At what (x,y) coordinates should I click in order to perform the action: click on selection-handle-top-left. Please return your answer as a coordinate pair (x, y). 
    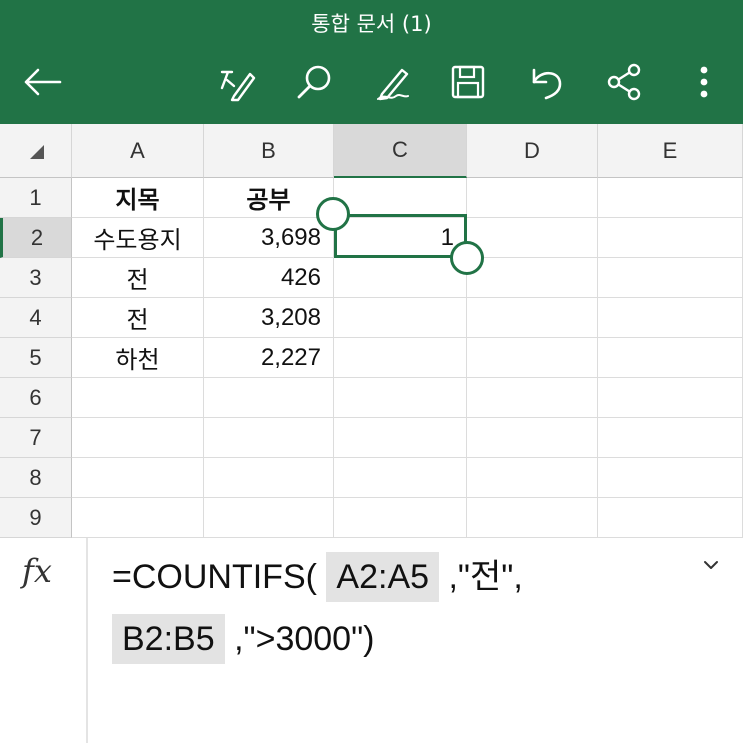
    Looking at the image, I should click on (333, 214).